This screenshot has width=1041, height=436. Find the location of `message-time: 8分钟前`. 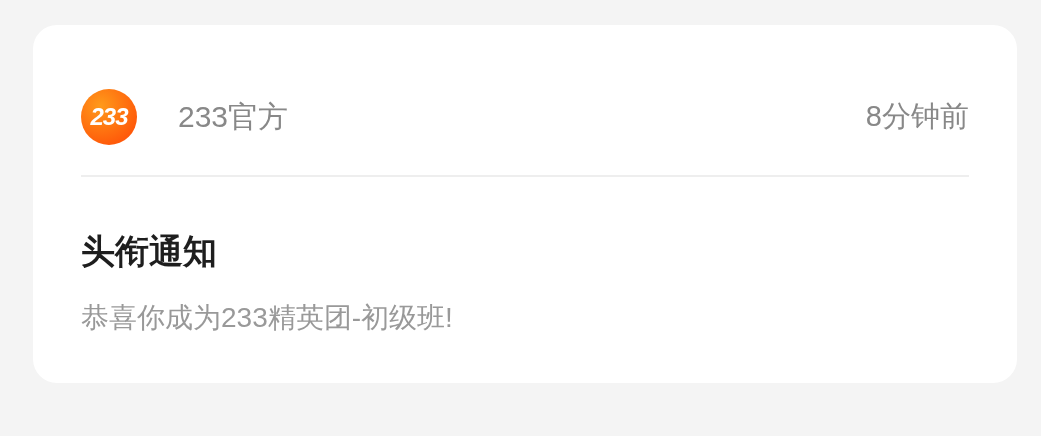

message-time: 8分钟前 is located at coordinates (917, 116).